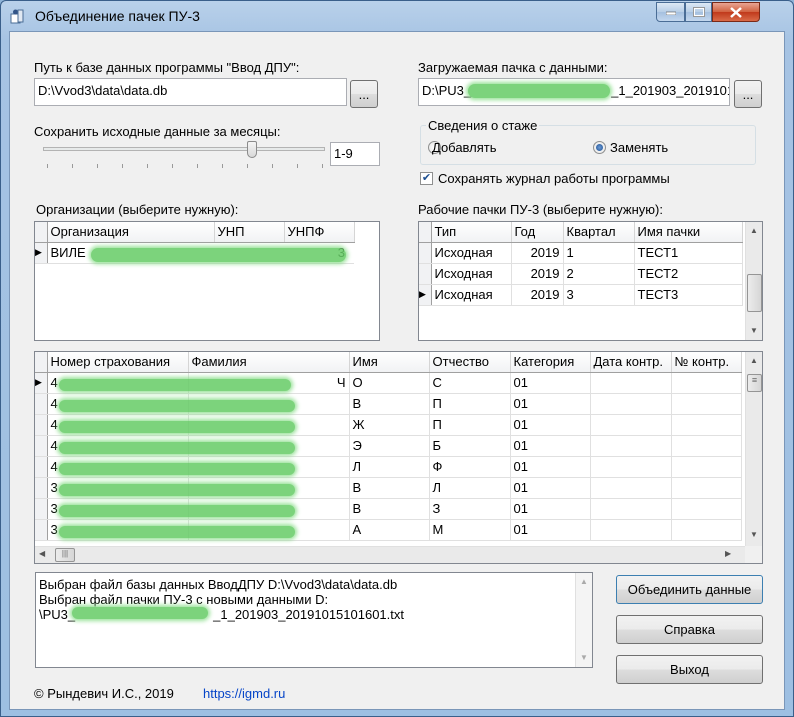  Describe the element at coordinates (269, 362) in the screenshot. I see `persons-col-surname: Фамилия` at that location.